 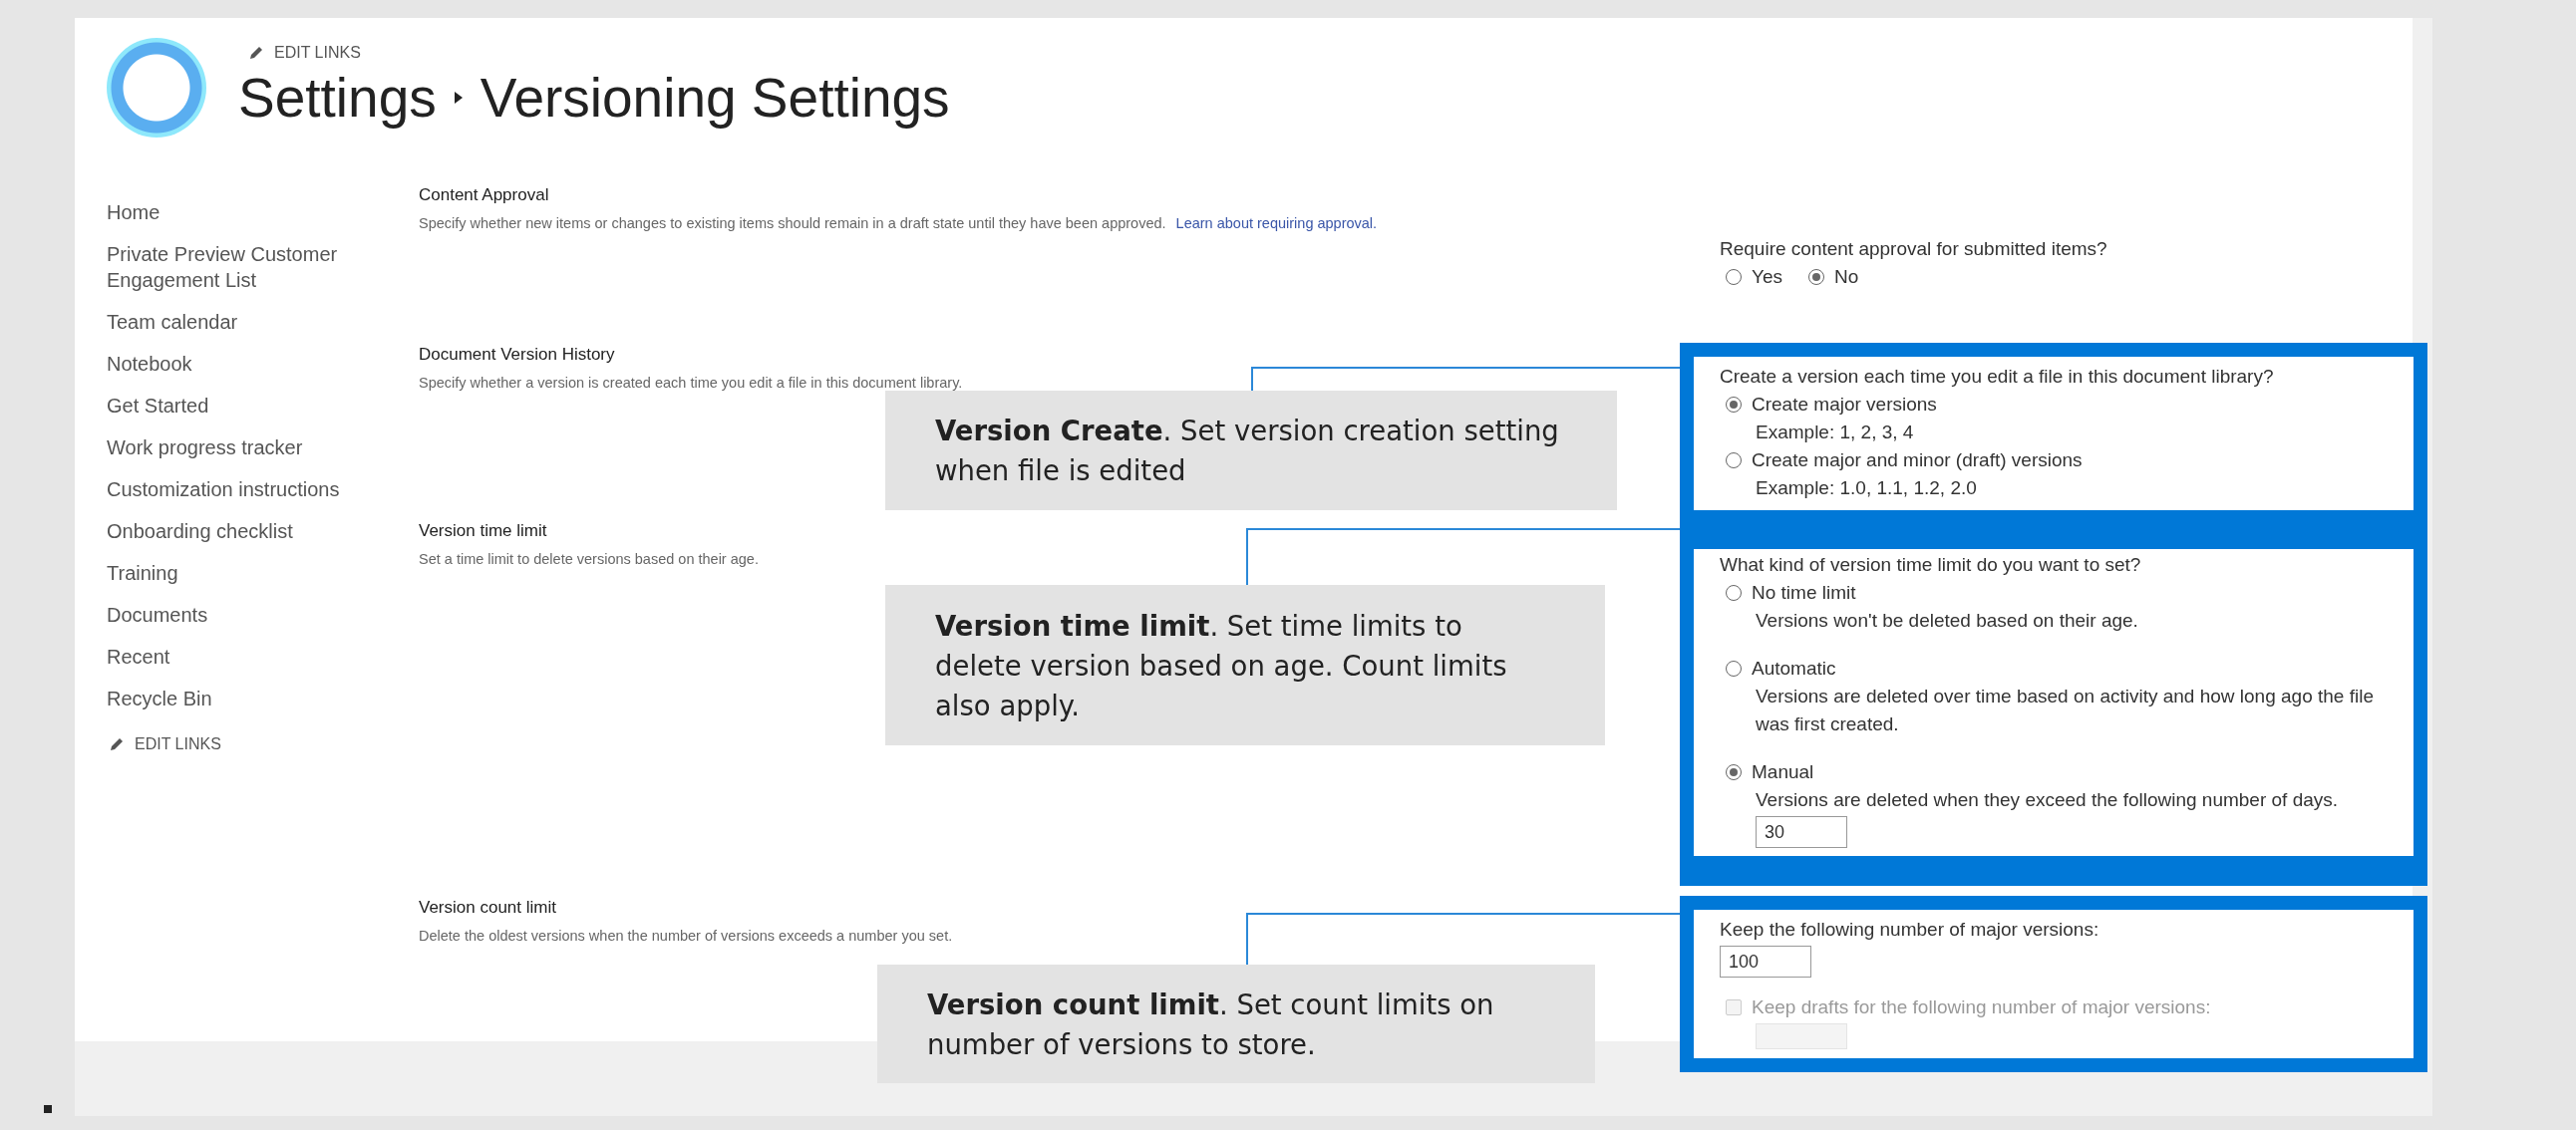 What do you see at coordinates (1947, 621) in the screenshot?
I see `option-detail: Versions won't be deleted based on their age.` at bounding box center [1947, 621].